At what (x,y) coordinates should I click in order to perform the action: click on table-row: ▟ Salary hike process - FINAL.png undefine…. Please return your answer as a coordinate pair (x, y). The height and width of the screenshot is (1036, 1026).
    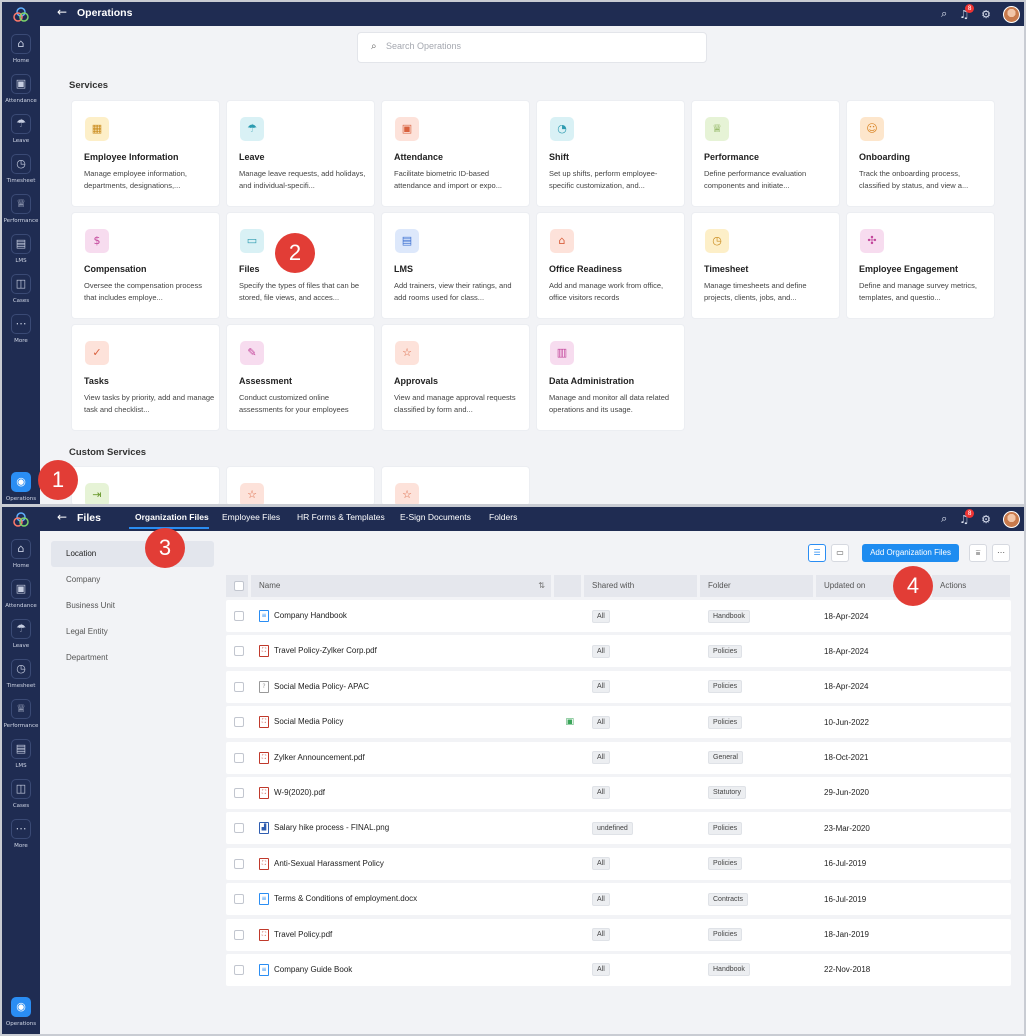
    Looking at the image, I should click on (618, 828).